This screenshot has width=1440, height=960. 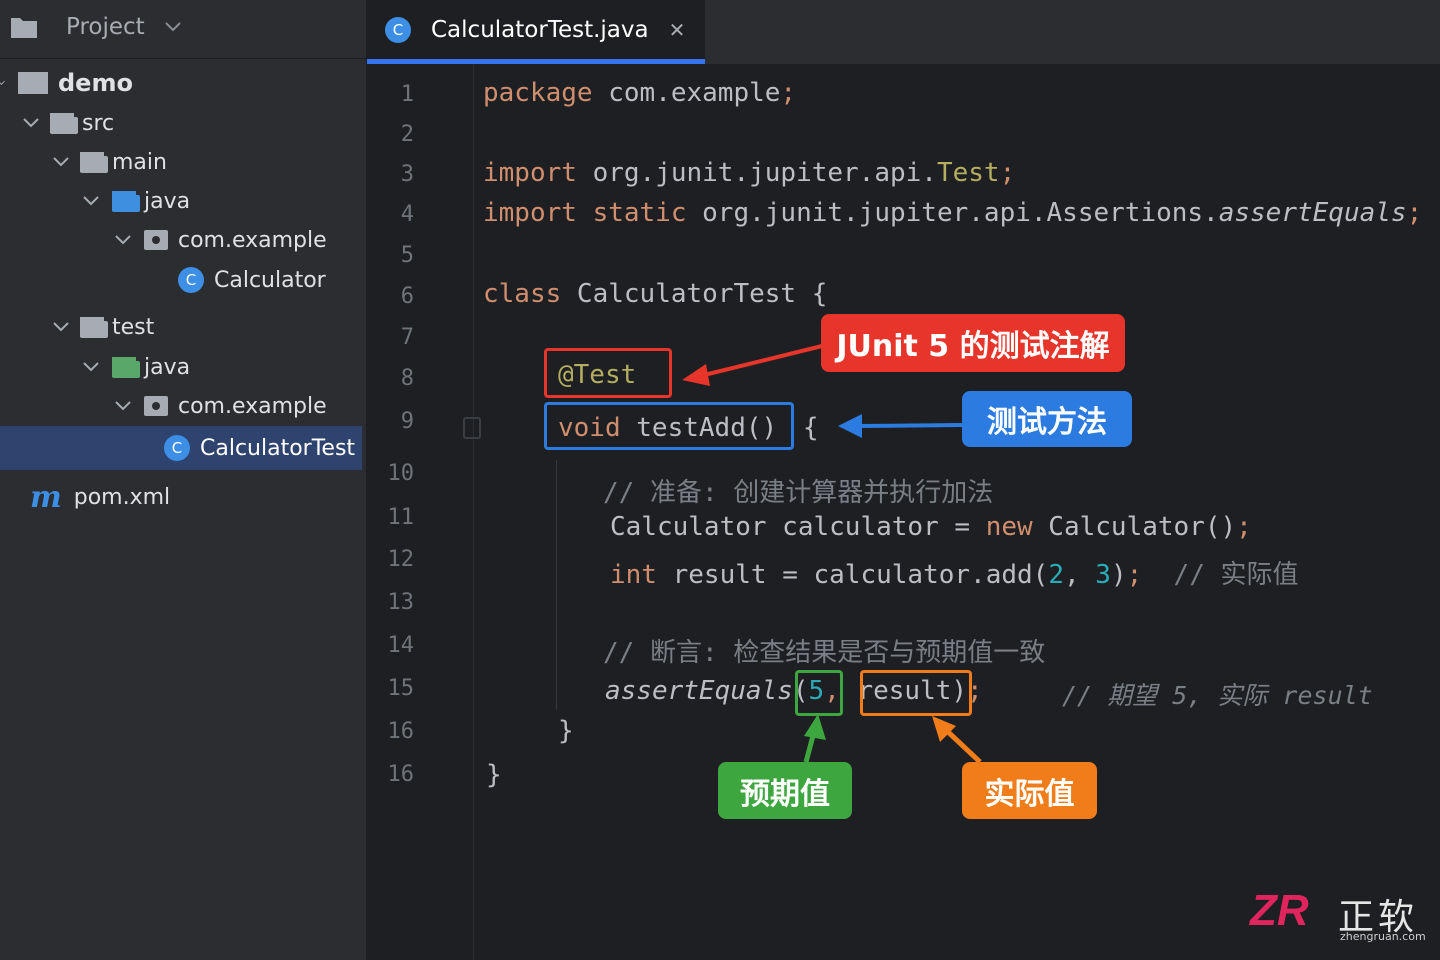 What do you see at coordinates (963, 746) in the screenshot?
I see `orange-arrow` at bounding box center [963, 746].